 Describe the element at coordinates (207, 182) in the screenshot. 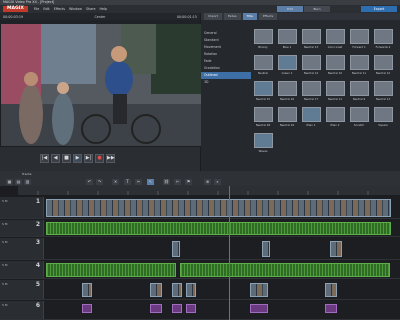

I see `snap-icon: ⊕` at that location.